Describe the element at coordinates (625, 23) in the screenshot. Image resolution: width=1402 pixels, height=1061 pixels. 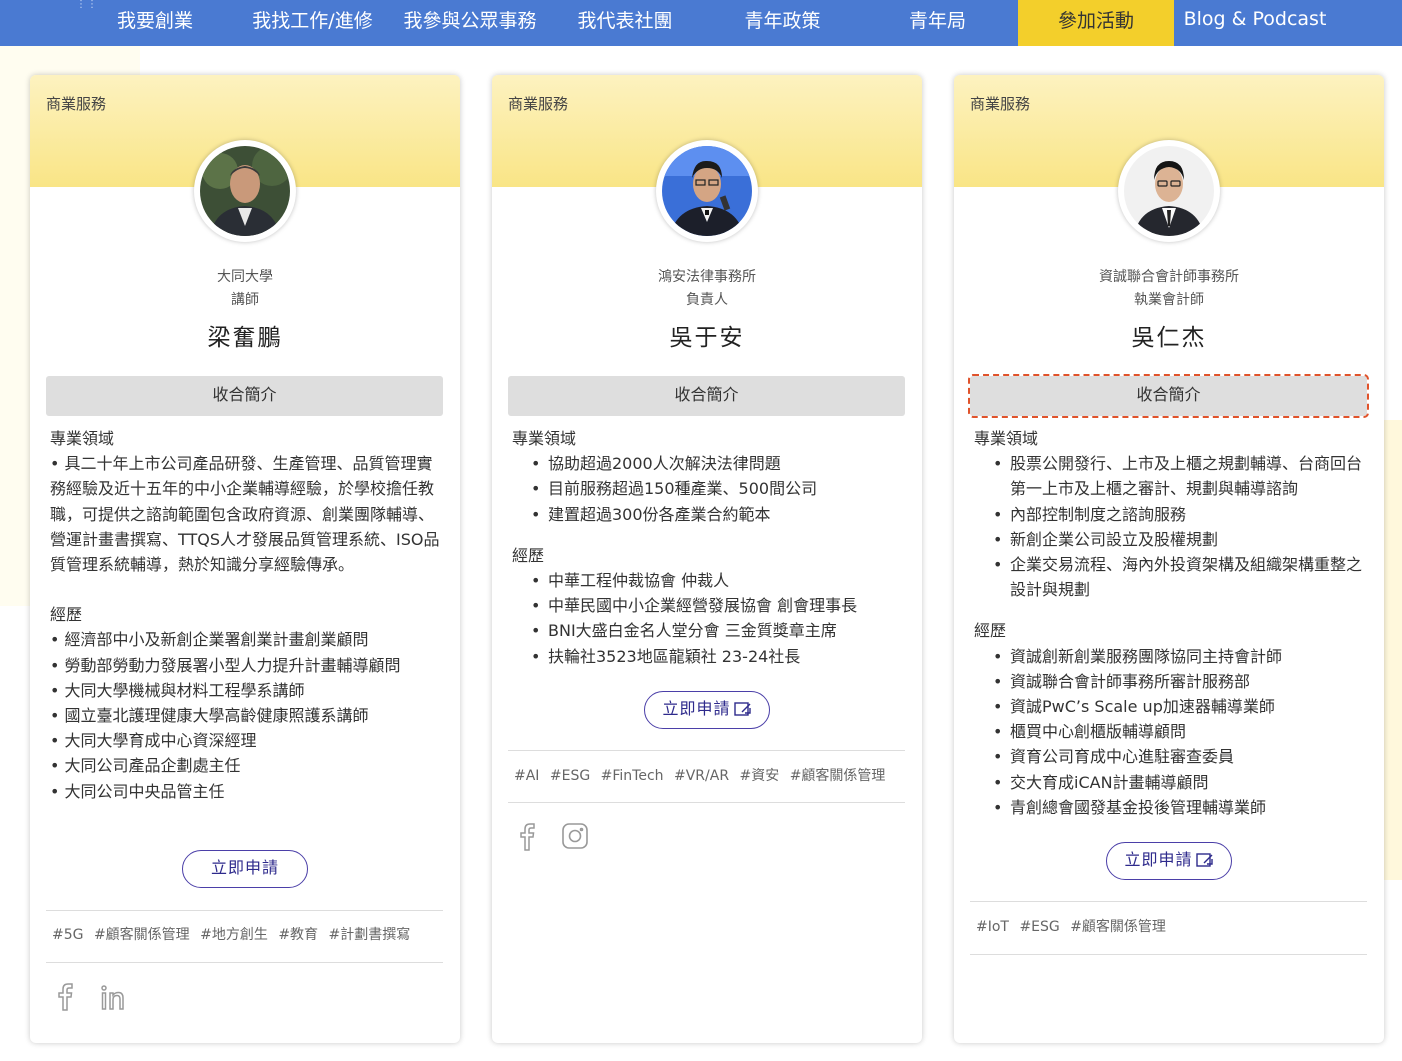
I see `nav-item-associations: 我代表社團` at that location.